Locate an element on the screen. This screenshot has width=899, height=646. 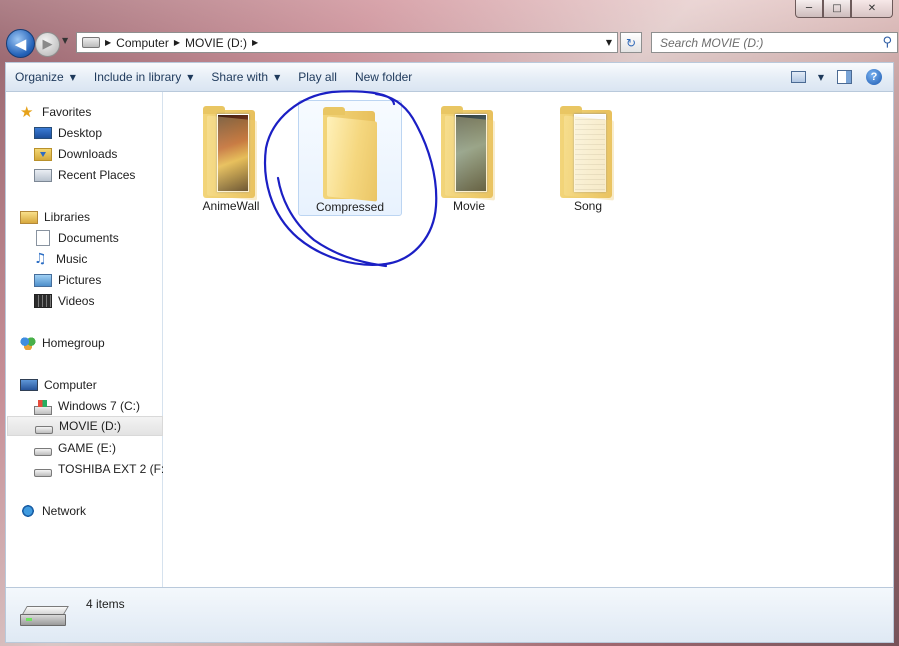
sidebar-item-label: Libraries is located at coordinates (67, 217).